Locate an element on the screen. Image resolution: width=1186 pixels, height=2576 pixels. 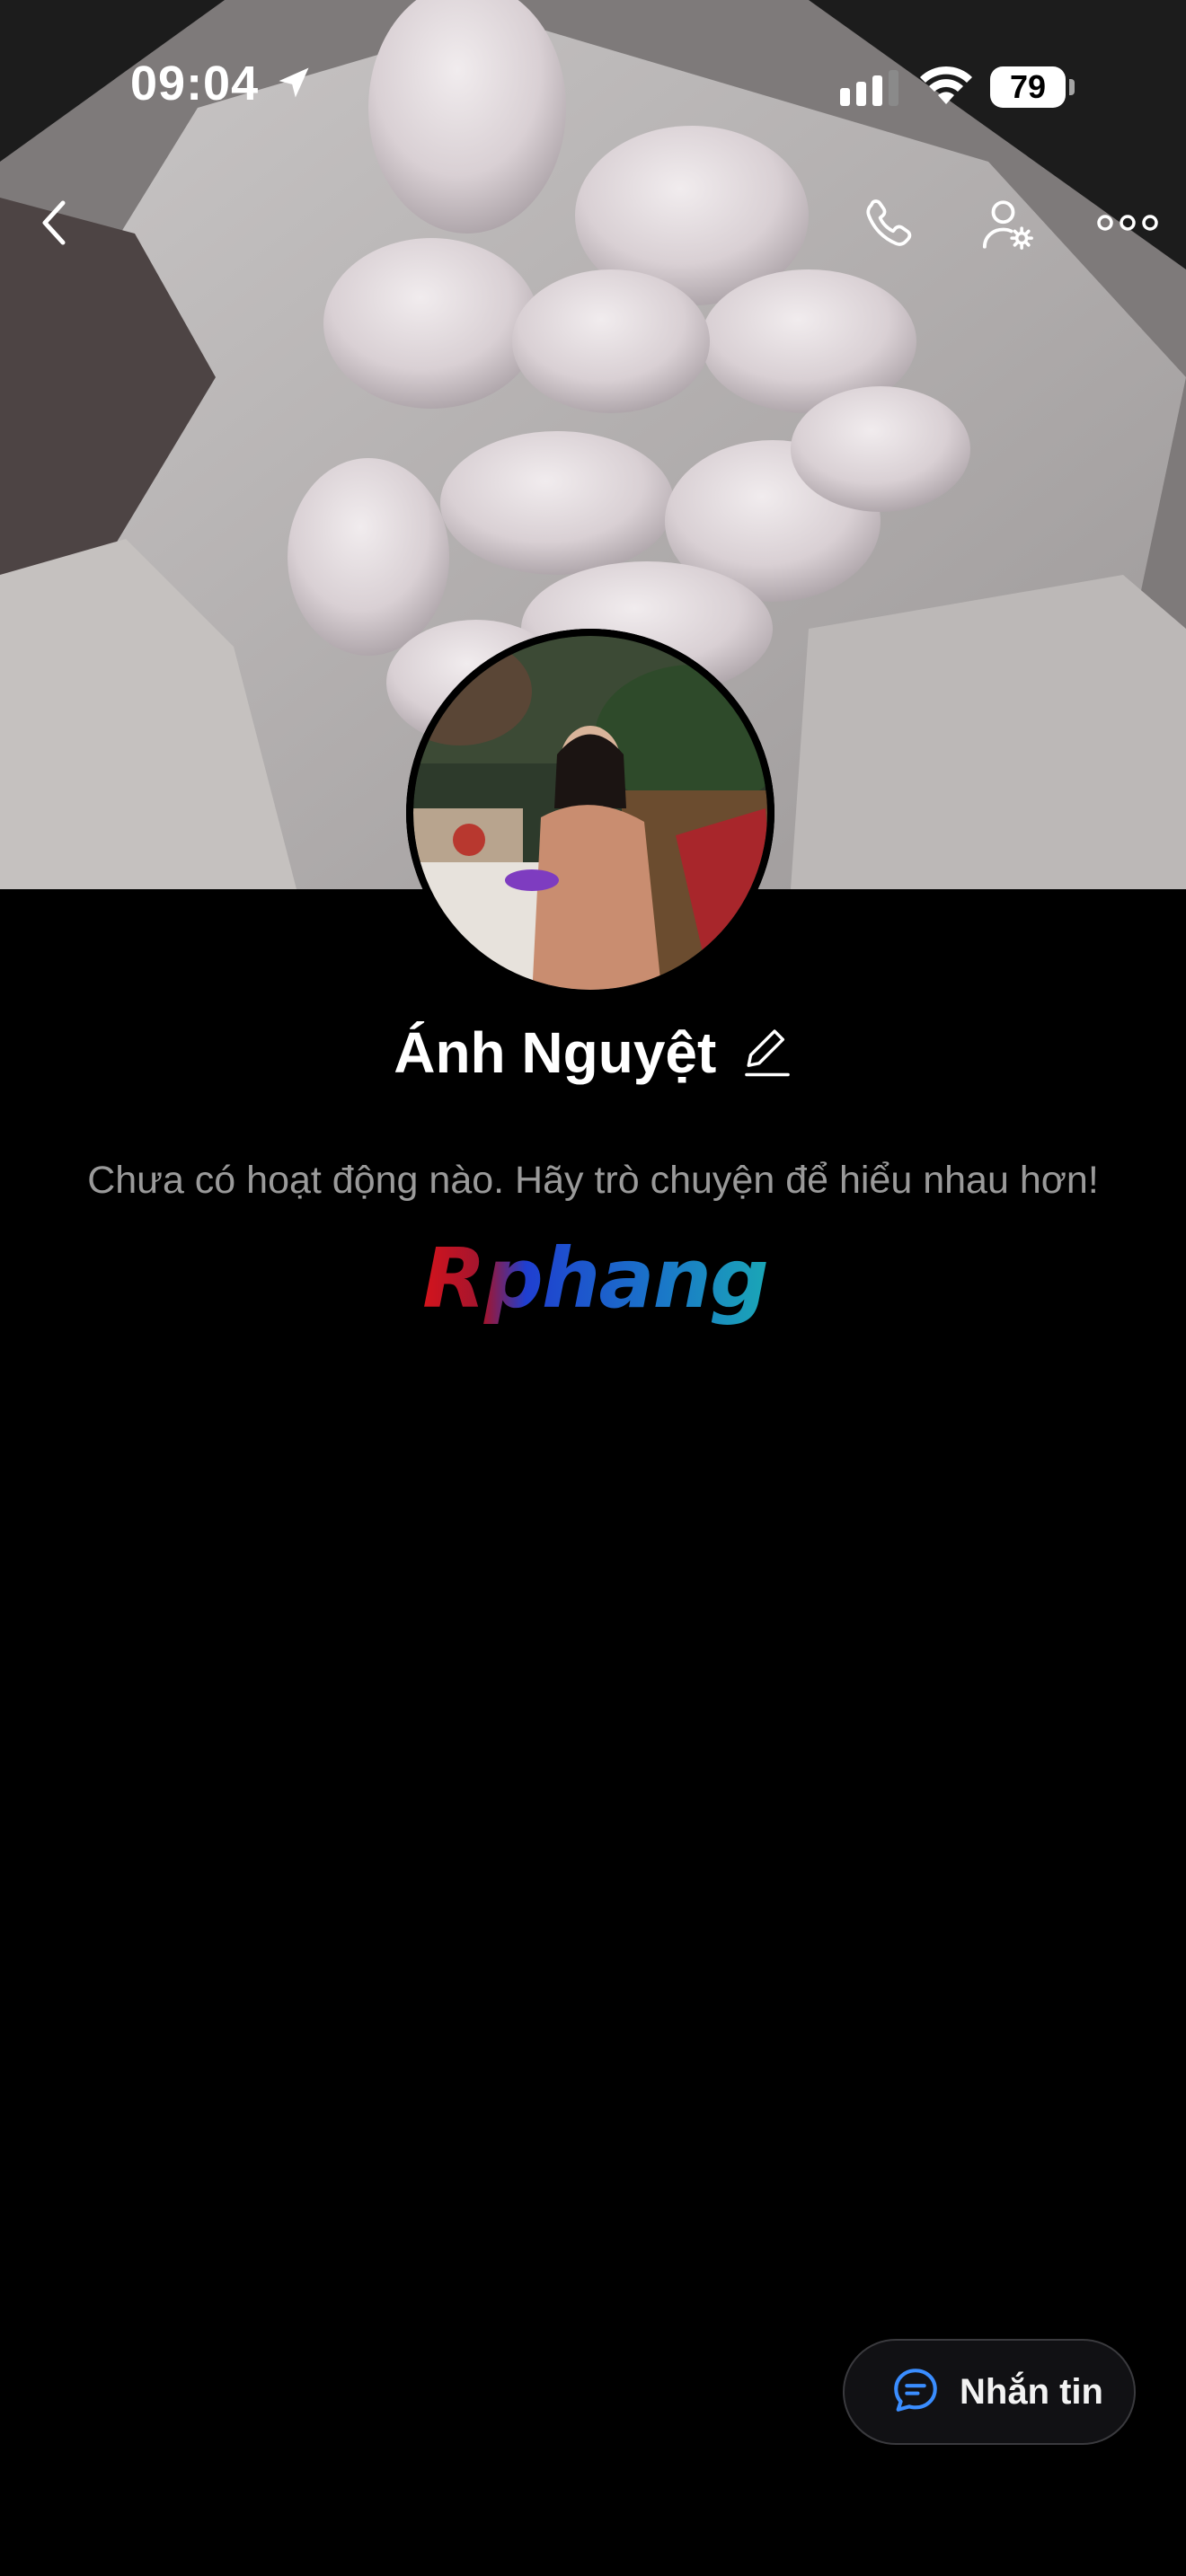
phone-icon is located at coordinates (889, 225).